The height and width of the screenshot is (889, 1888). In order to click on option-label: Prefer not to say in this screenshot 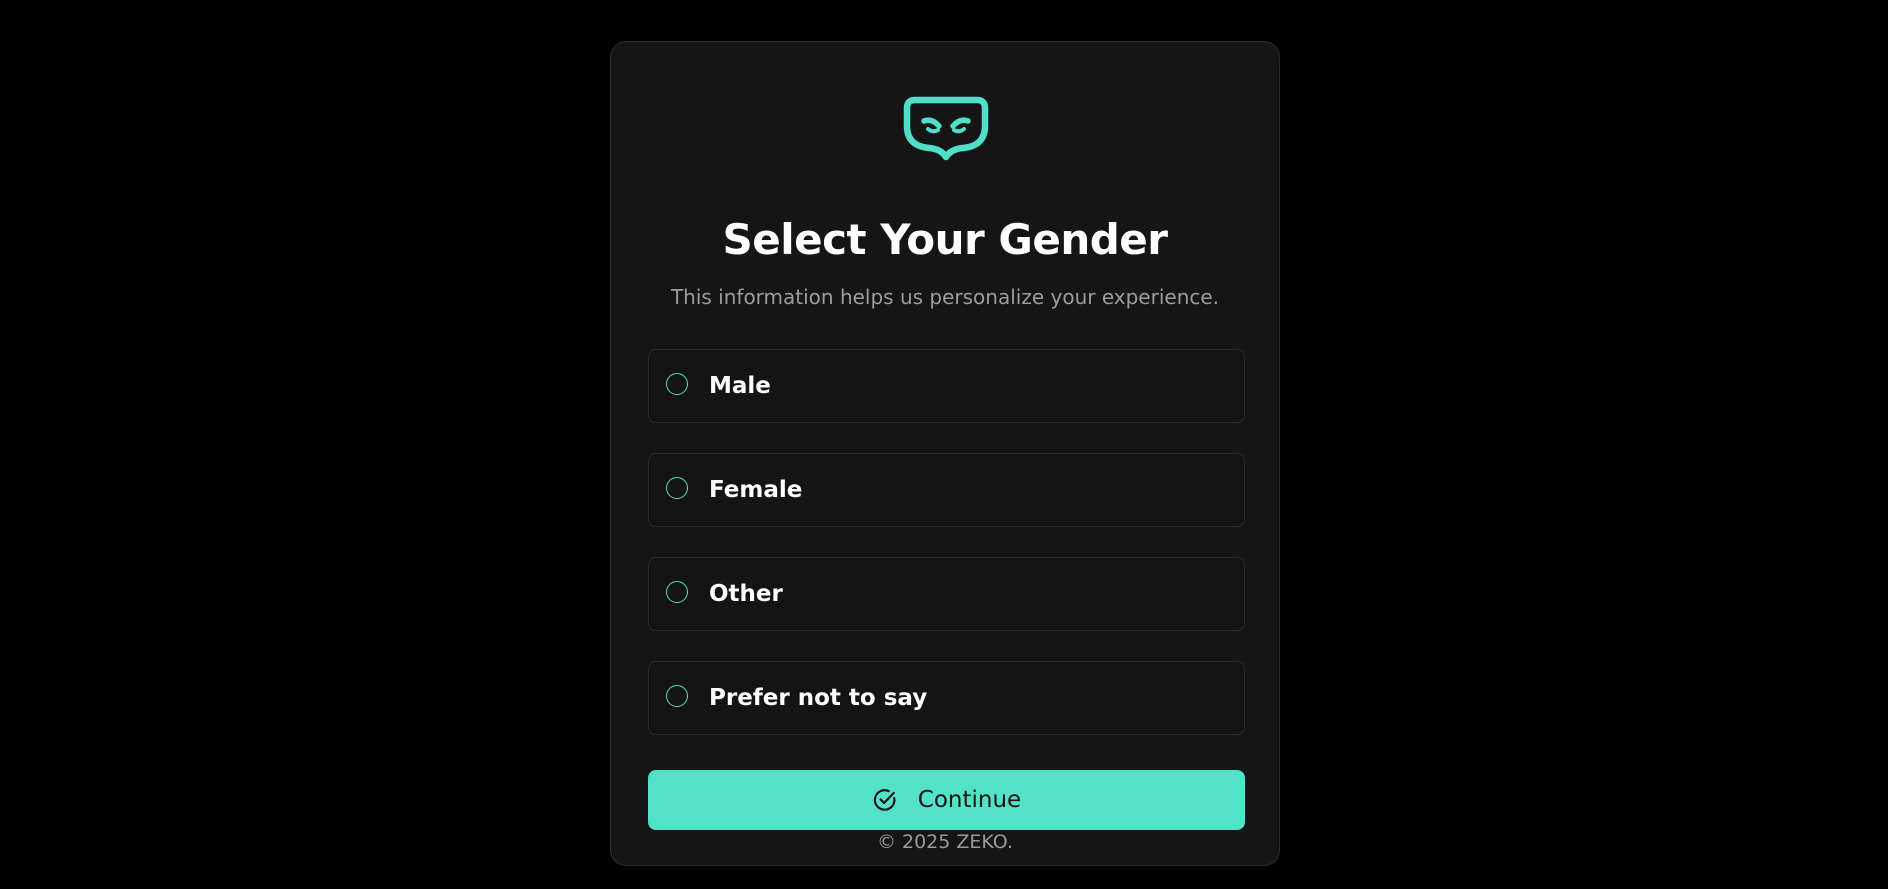, I will do `click(818, 698)`.